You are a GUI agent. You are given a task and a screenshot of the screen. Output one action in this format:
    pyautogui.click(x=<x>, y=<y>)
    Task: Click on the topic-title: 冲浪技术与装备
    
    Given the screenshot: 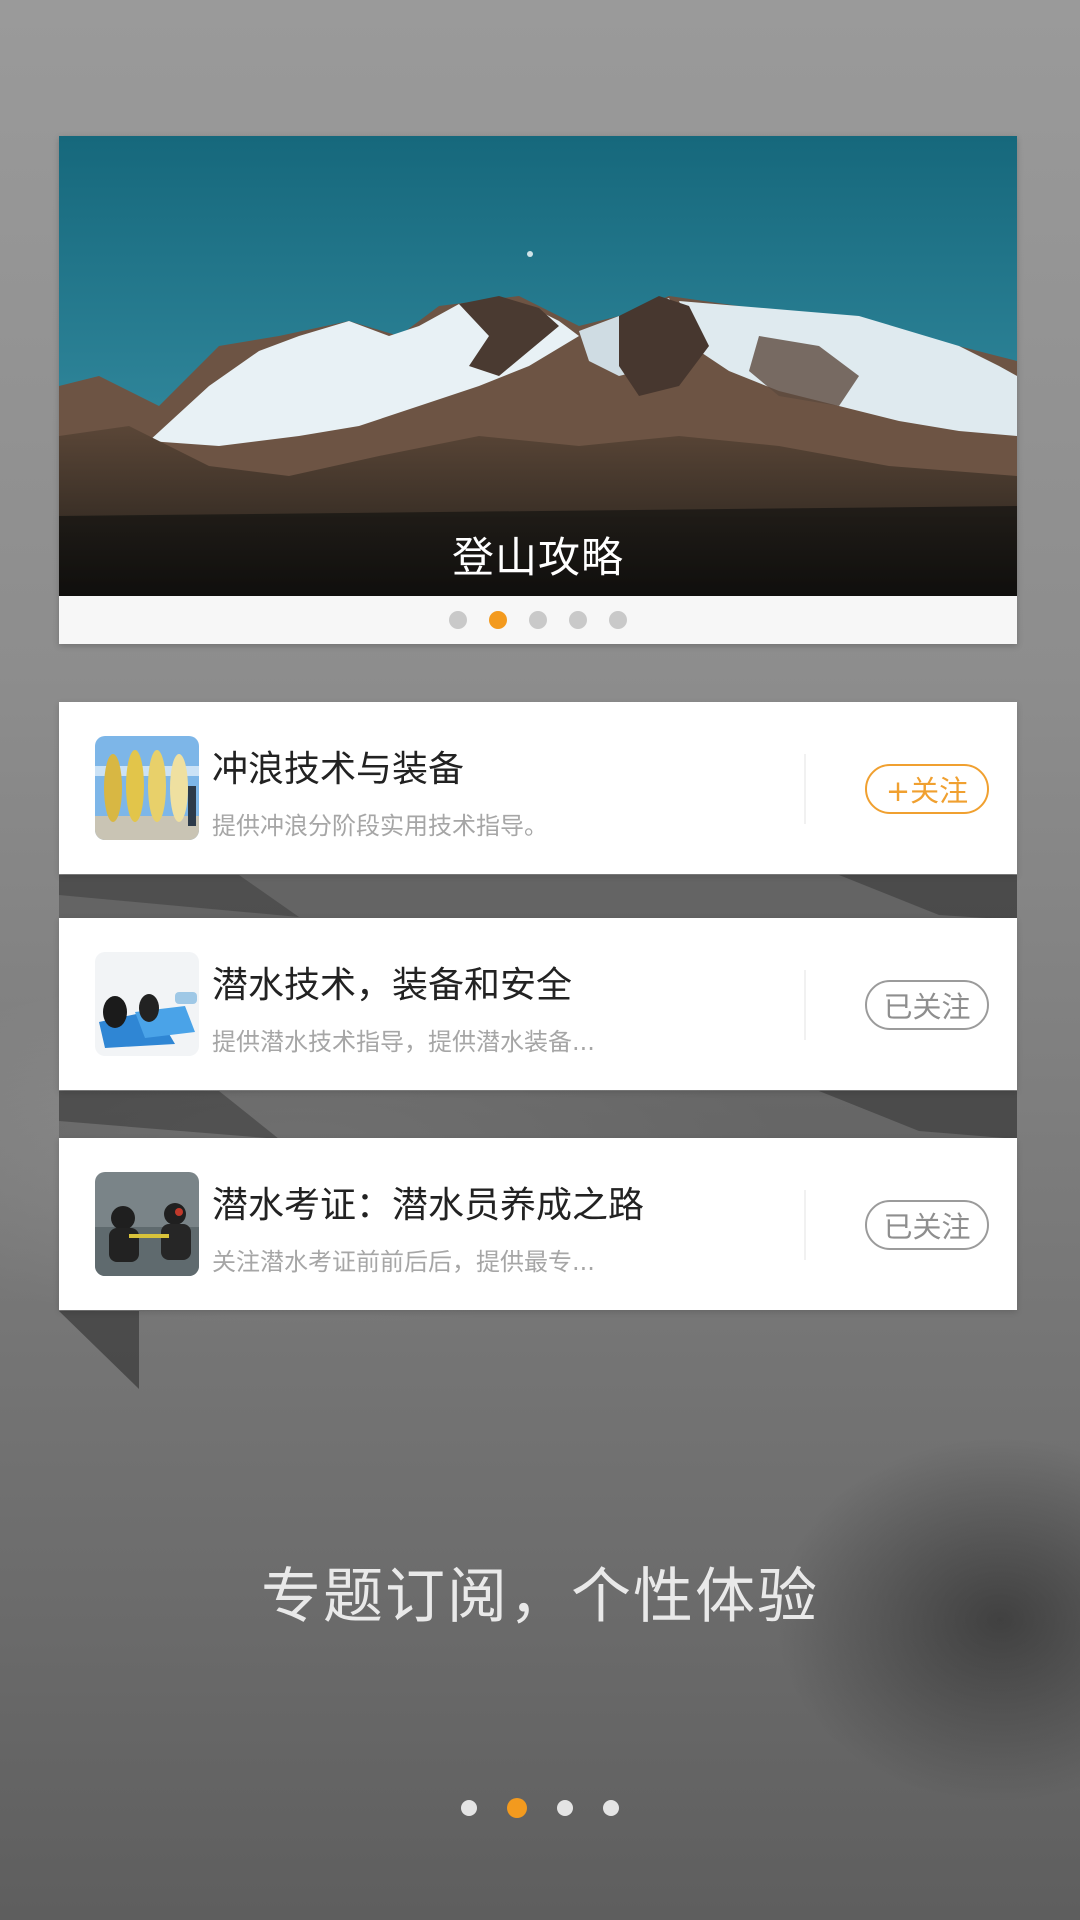 What is the action you would take?
    pyautogui.click(x=338, y=769)
    